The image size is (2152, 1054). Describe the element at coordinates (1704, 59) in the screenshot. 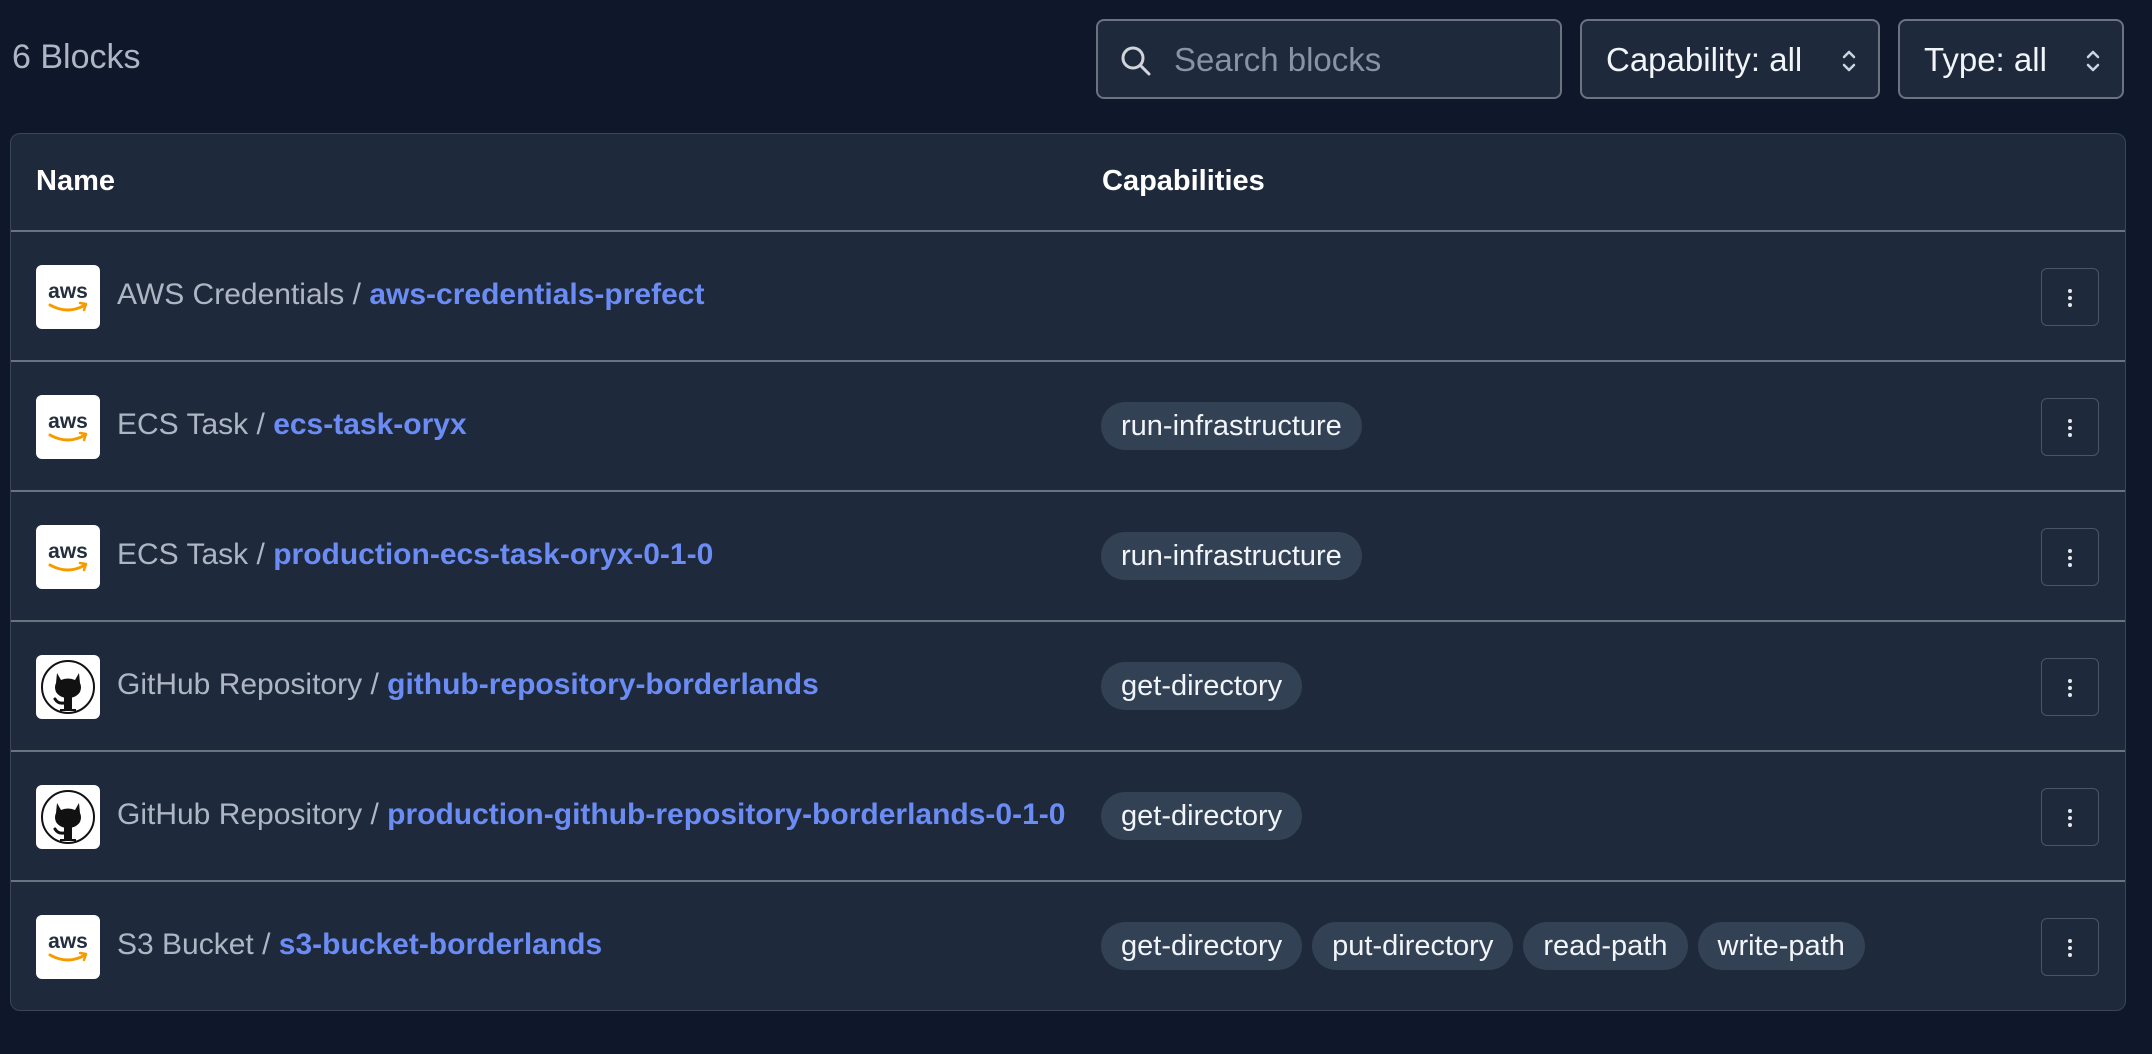

I see `capability-filter-label: Capability: all` at that location.